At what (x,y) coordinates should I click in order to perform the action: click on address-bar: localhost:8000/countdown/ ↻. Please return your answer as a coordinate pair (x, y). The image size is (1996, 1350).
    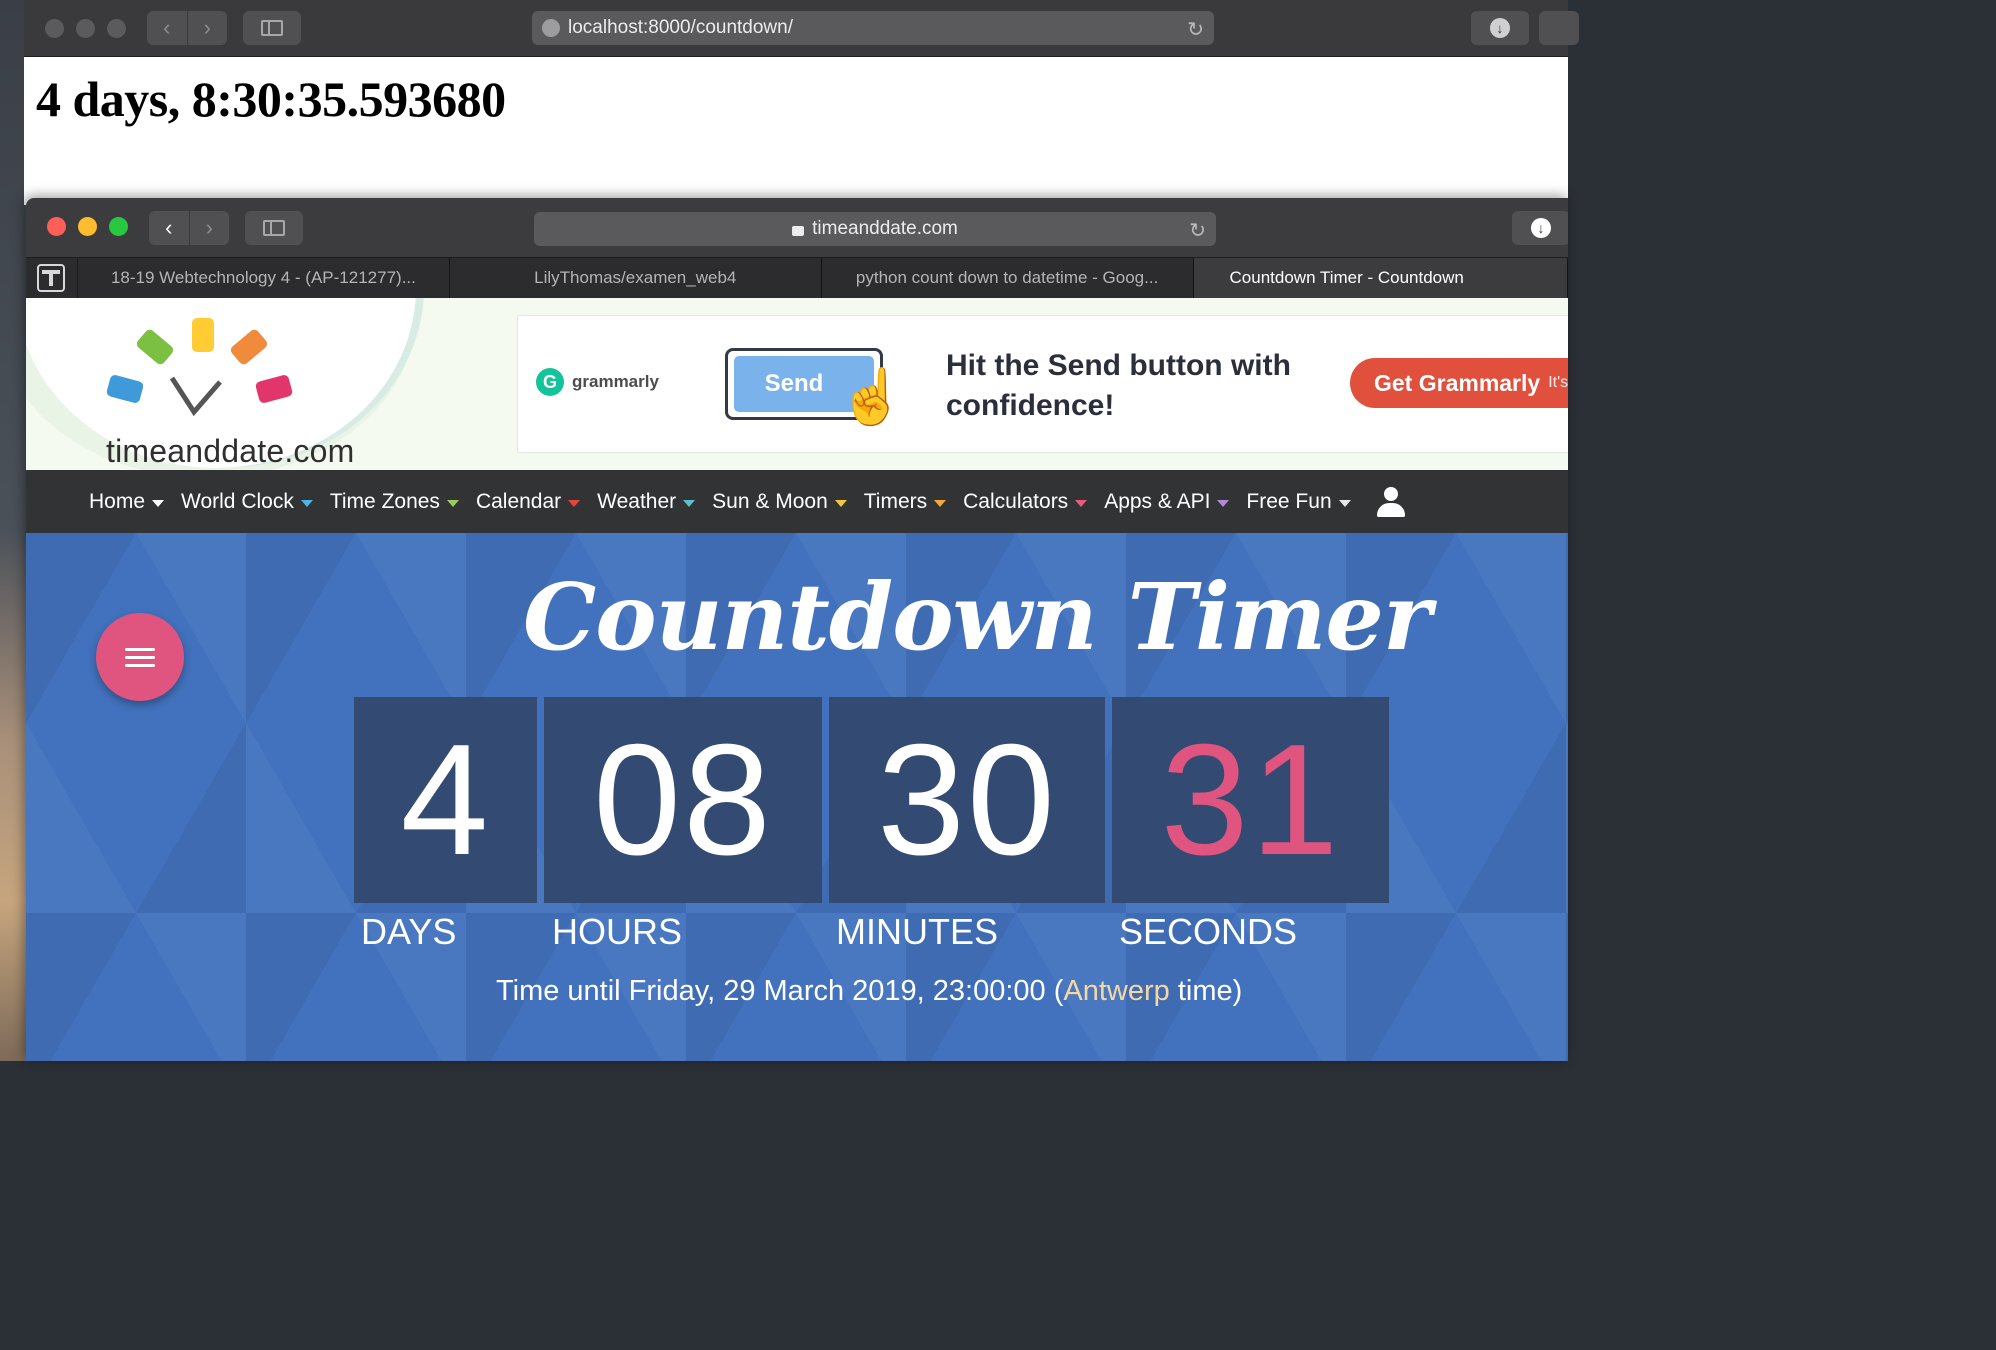
    Looking at the image, I should click on (873, 28).